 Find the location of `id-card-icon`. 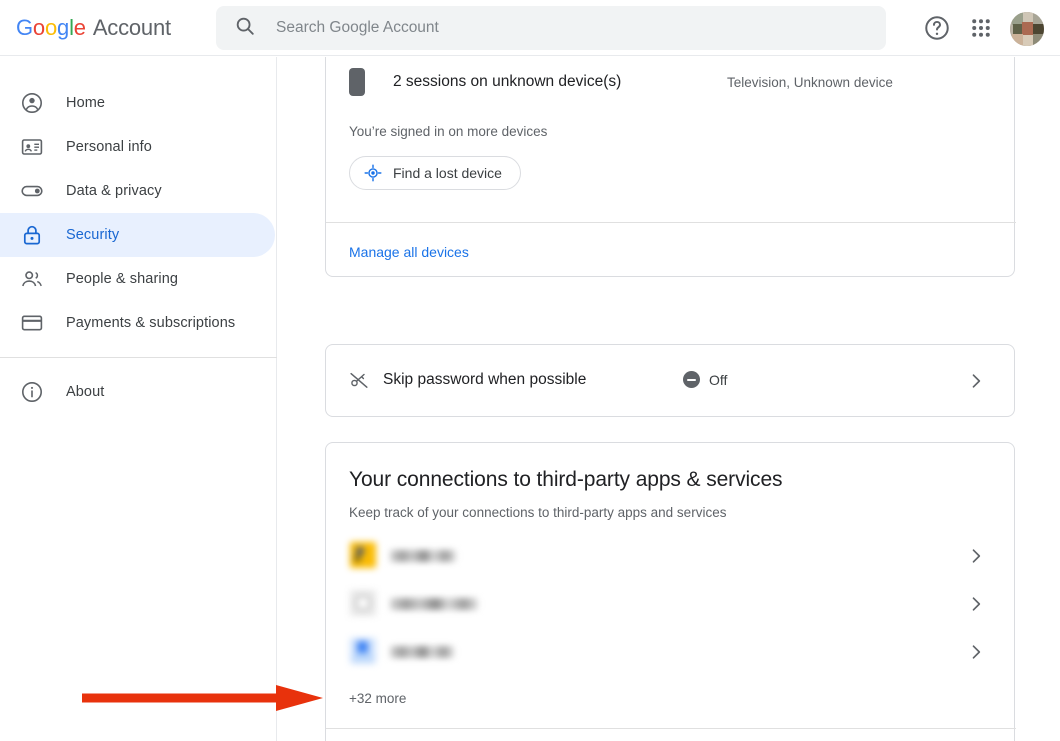

id-card-icon is located at coordinates (32, 147).